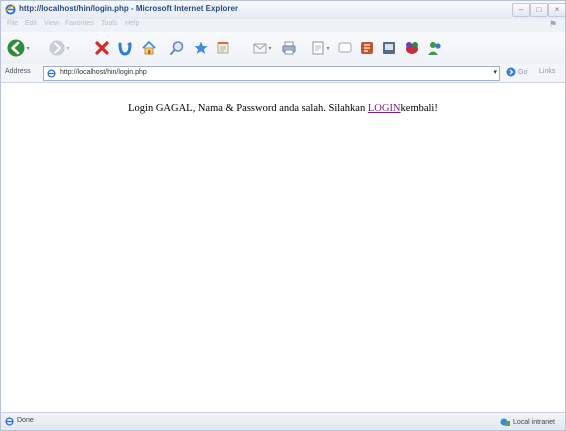 Image resolution: width=566 pixels, height=431 pixels. What do you see at coordinates (27, 48) in the screenshot?
I see `back-dropdown-icon: ▾` at bounding box center [27, 48].